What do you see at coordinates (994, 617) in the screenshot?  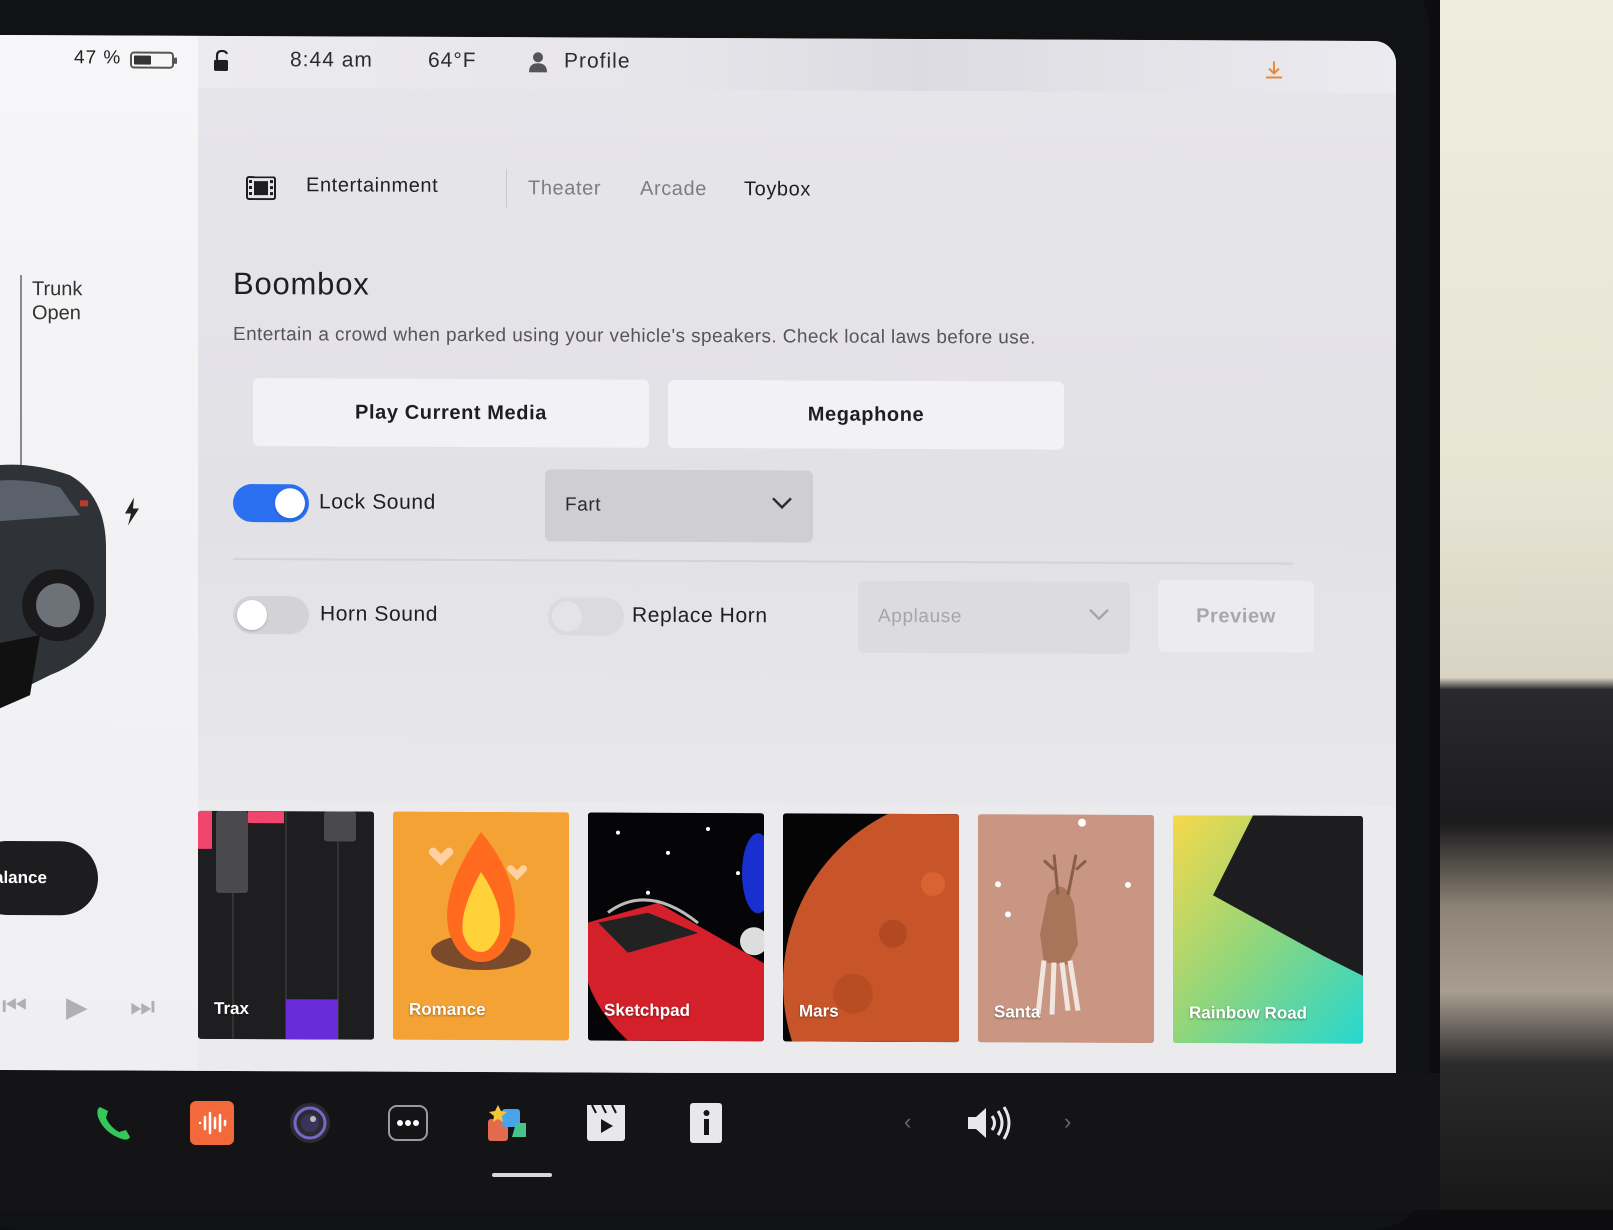 I see `horn-sound-select: Applause` at bounding box center [994, 617].